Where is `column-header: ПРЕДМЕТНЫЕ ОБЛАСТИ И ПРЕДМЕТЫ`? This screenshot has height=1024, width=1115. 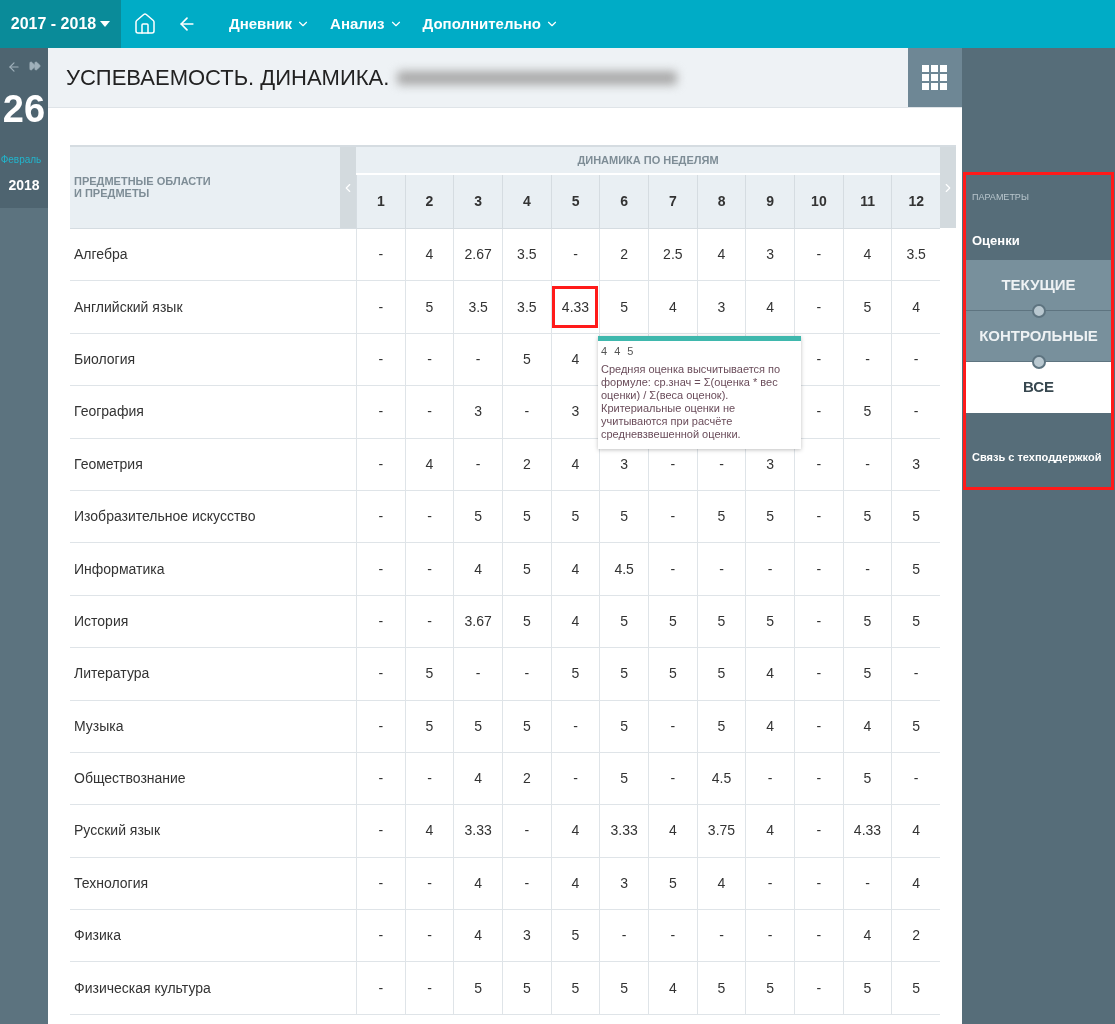
column-header: ПРЕДМЕТНЫЕ ОБЛАСТИ И ПРЕДМЕТЫ is located at coordinates (142, 187).